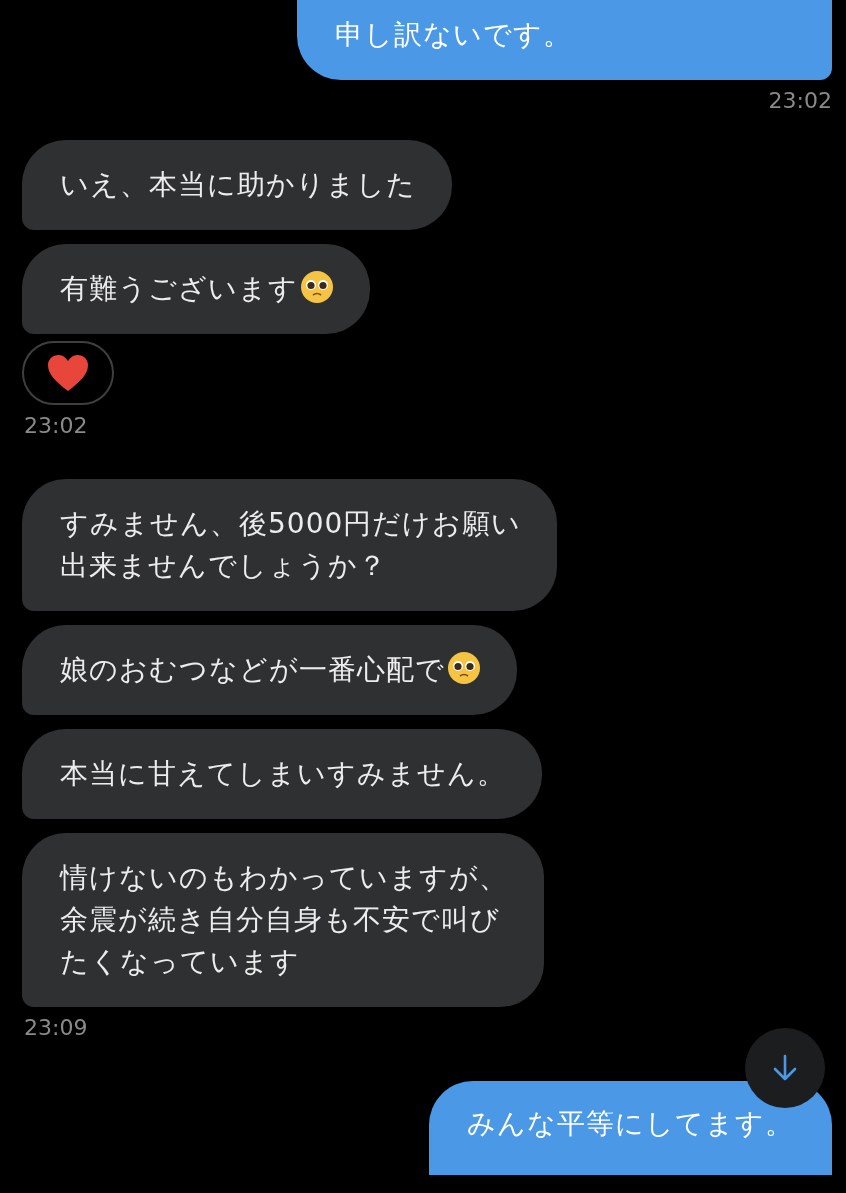  I want to click on message-bubble: 有難うございます, so click(196, 289).